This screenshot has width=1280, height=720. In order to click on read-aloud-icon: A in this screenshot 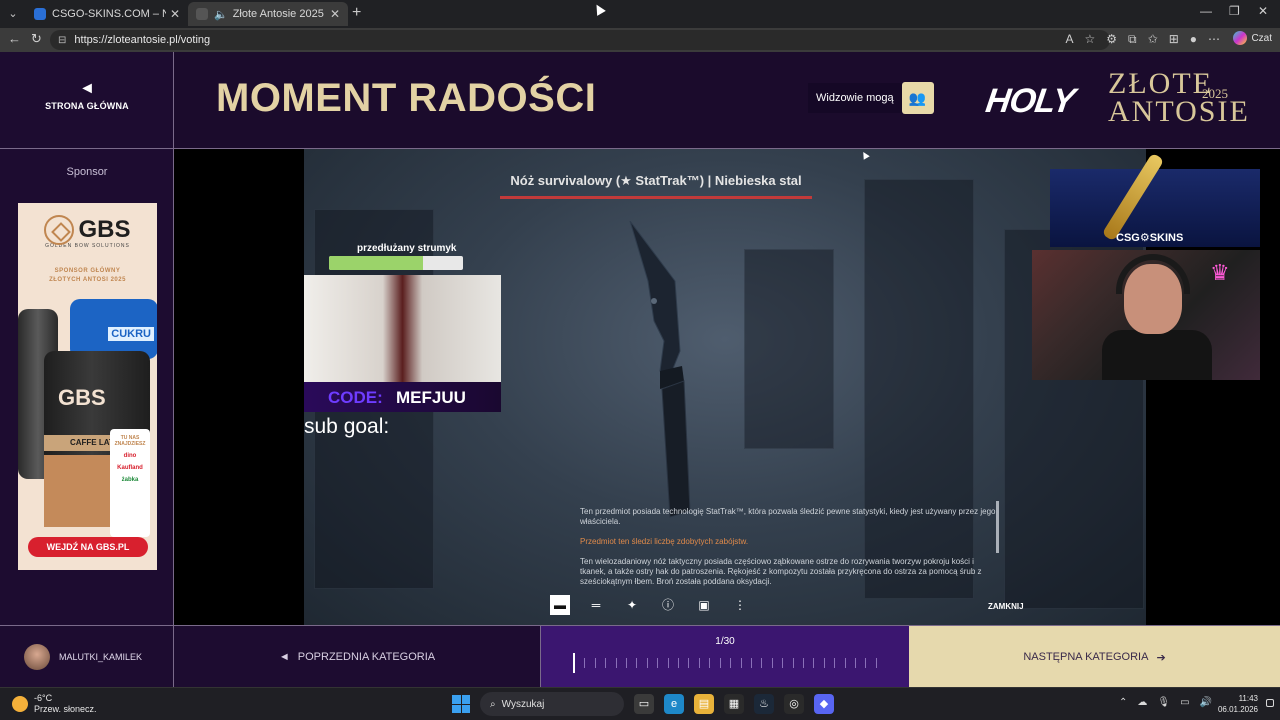, I will do `click(1070, 39)`.